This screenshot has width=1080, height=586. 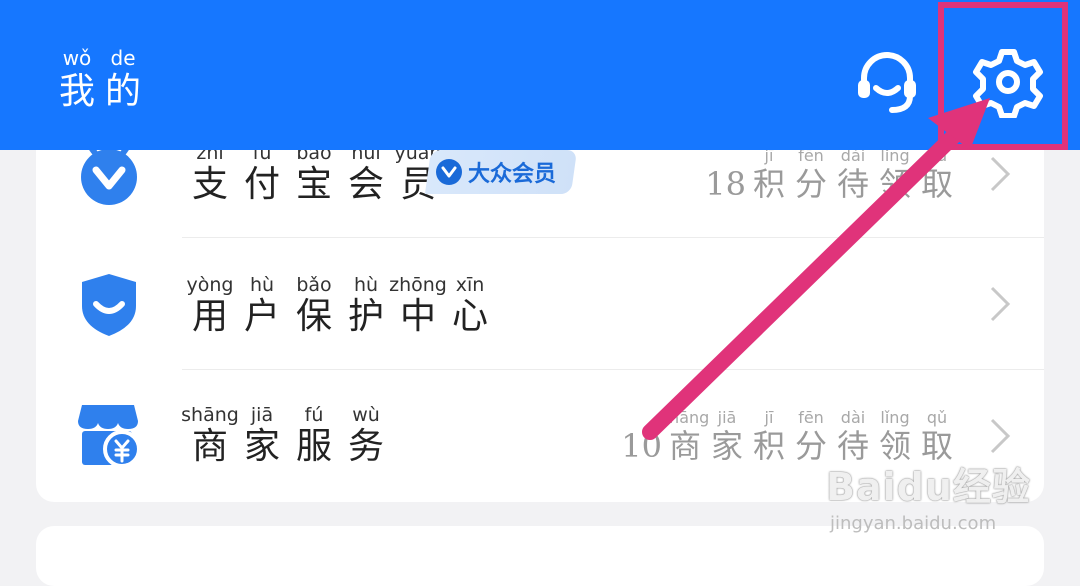 I want to click on row-label: zhī 支 fù 付 bǎo 宝 huì 会 yuán 员, so click(x=314, y=173).